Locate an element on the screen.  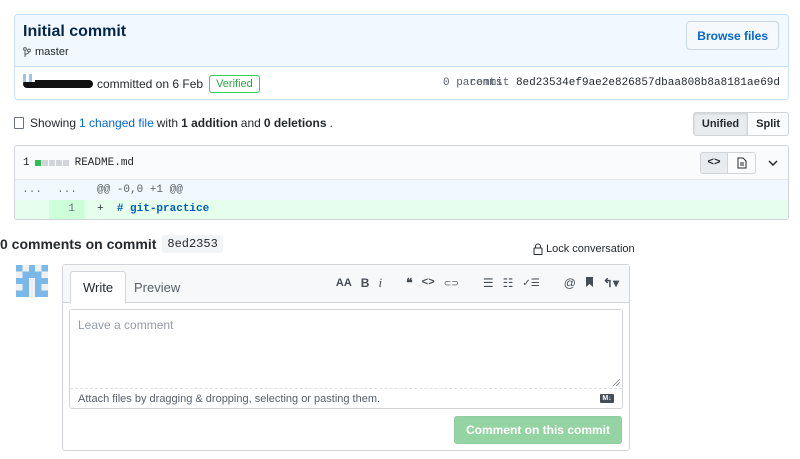
unified-view-button: Unified is located at coordinates (720, 124).